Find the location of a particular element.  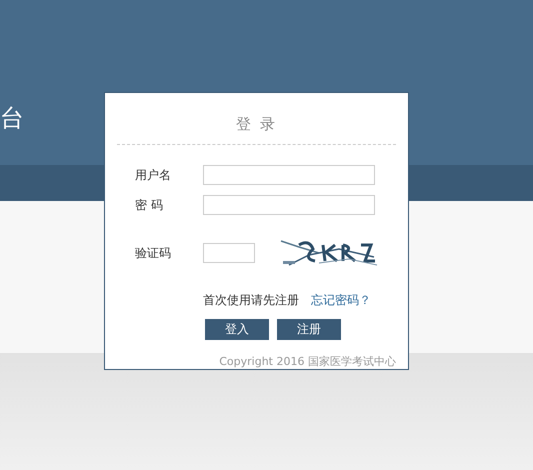

site-title: 台 is located at coordinates (12, 118).